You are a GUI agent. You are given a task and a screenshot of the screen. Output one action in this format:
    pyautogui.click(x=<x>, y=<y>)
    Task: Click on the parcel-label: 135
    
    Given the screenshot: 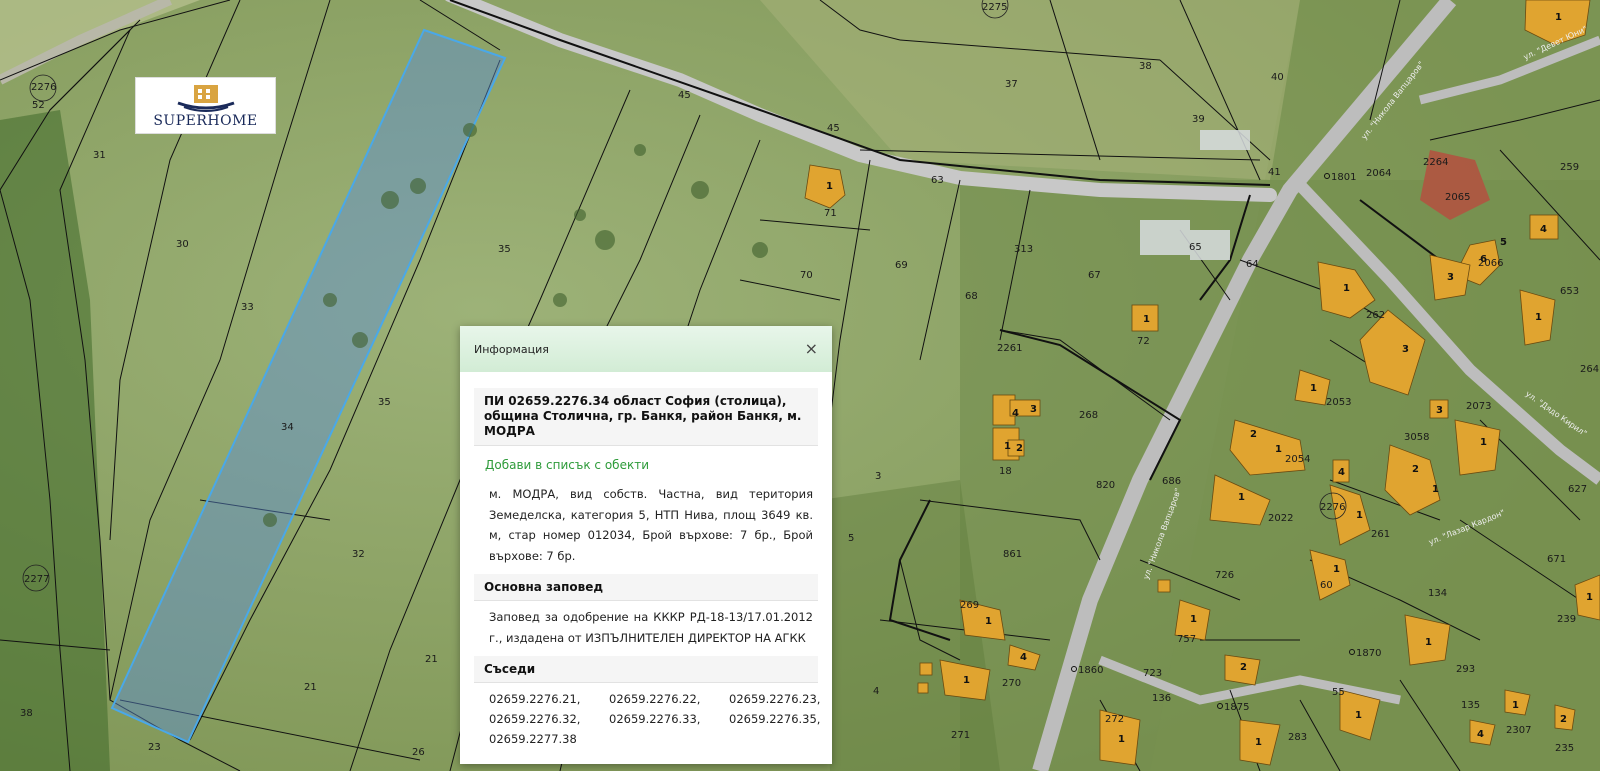 What is the action you would take?
    pyautogui.click(x=1470, y=705)
    